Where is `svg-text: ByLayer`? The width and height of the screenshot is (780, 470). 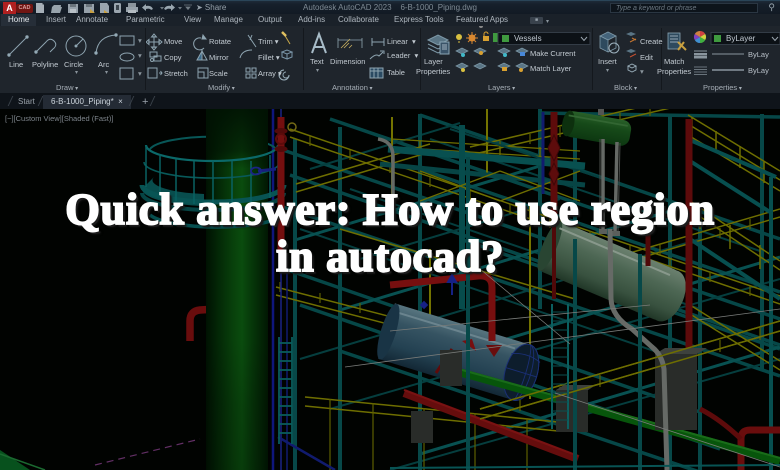
svg-text: ByLayer is located at coordinates (741, 38).